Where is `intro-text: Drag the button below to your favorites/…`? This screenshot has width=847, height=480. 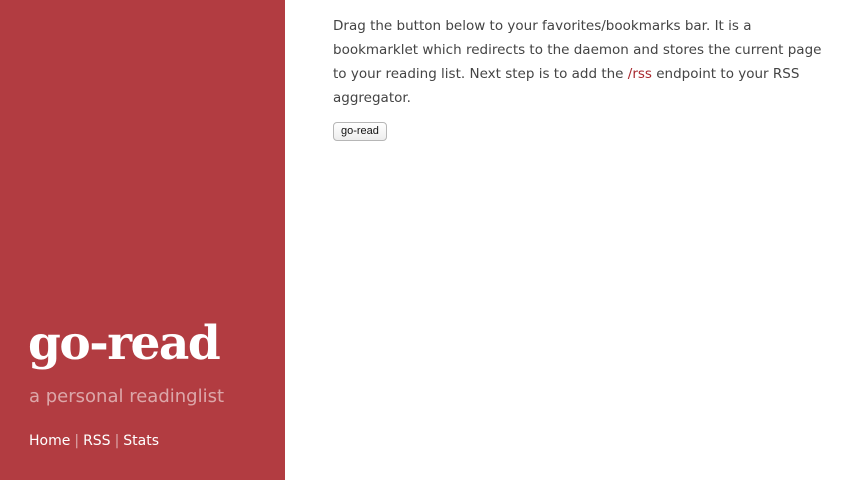 intro-text: Drag the button below to your favorites/… is located at coordinates (580, 62).